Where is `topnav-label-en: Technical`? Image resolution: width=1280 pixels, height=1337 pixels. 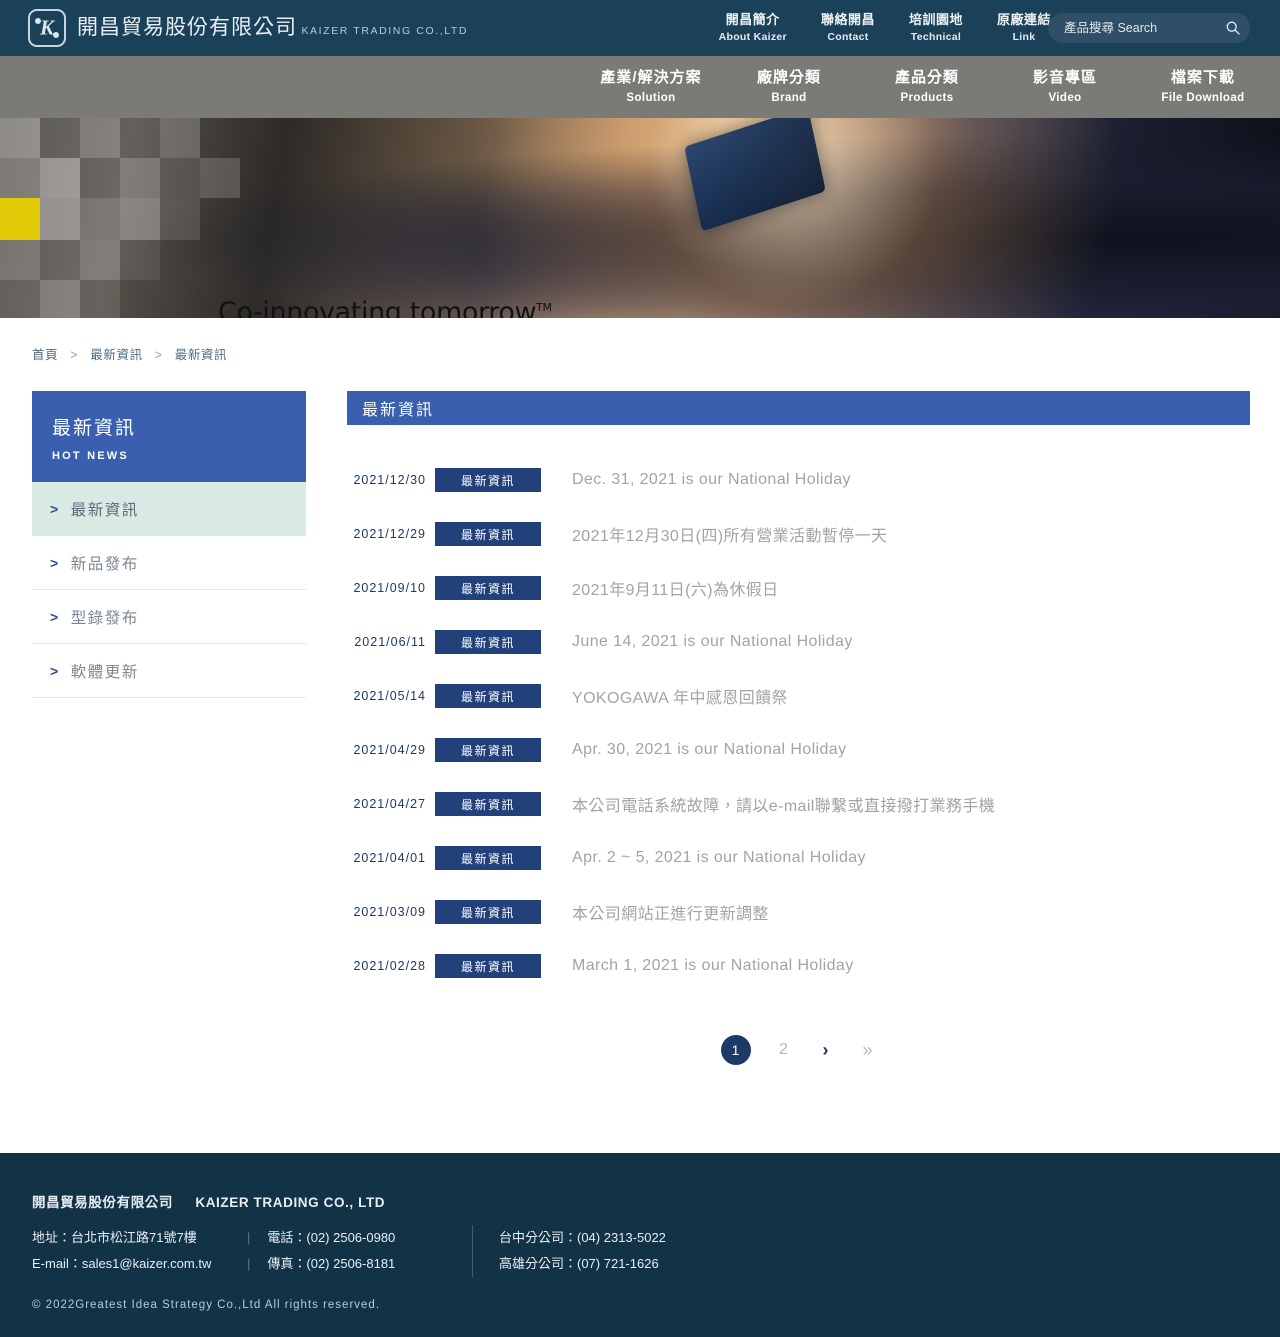
topnav-label-en: Technical is located at coordinates (936, 36).